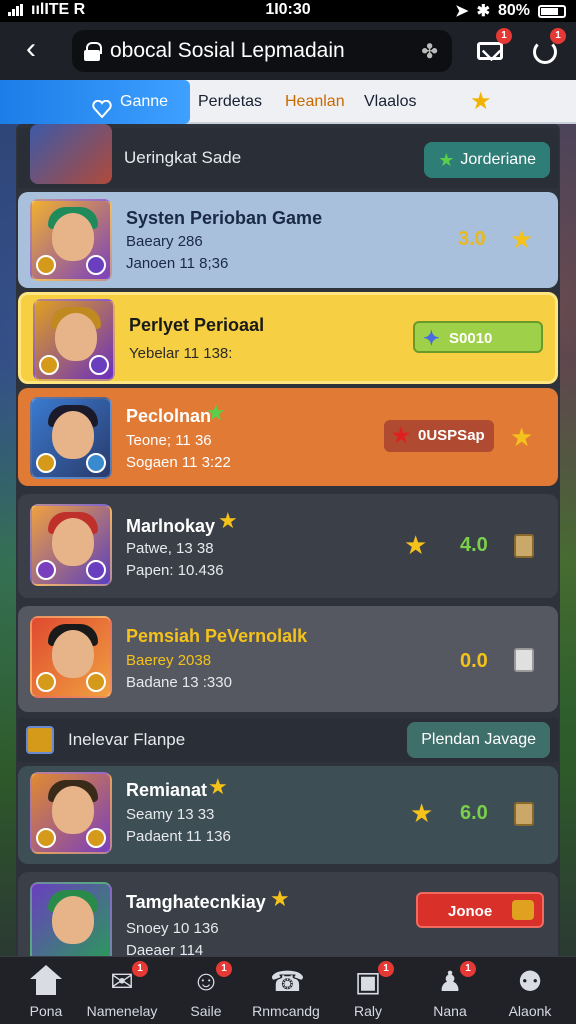 The height and width of the screenshot is (1024, 576). What do you see at coordinates (513, 10) in the screenshot?
I see `battery-percent: 80%` at bounding box center [513, 10].